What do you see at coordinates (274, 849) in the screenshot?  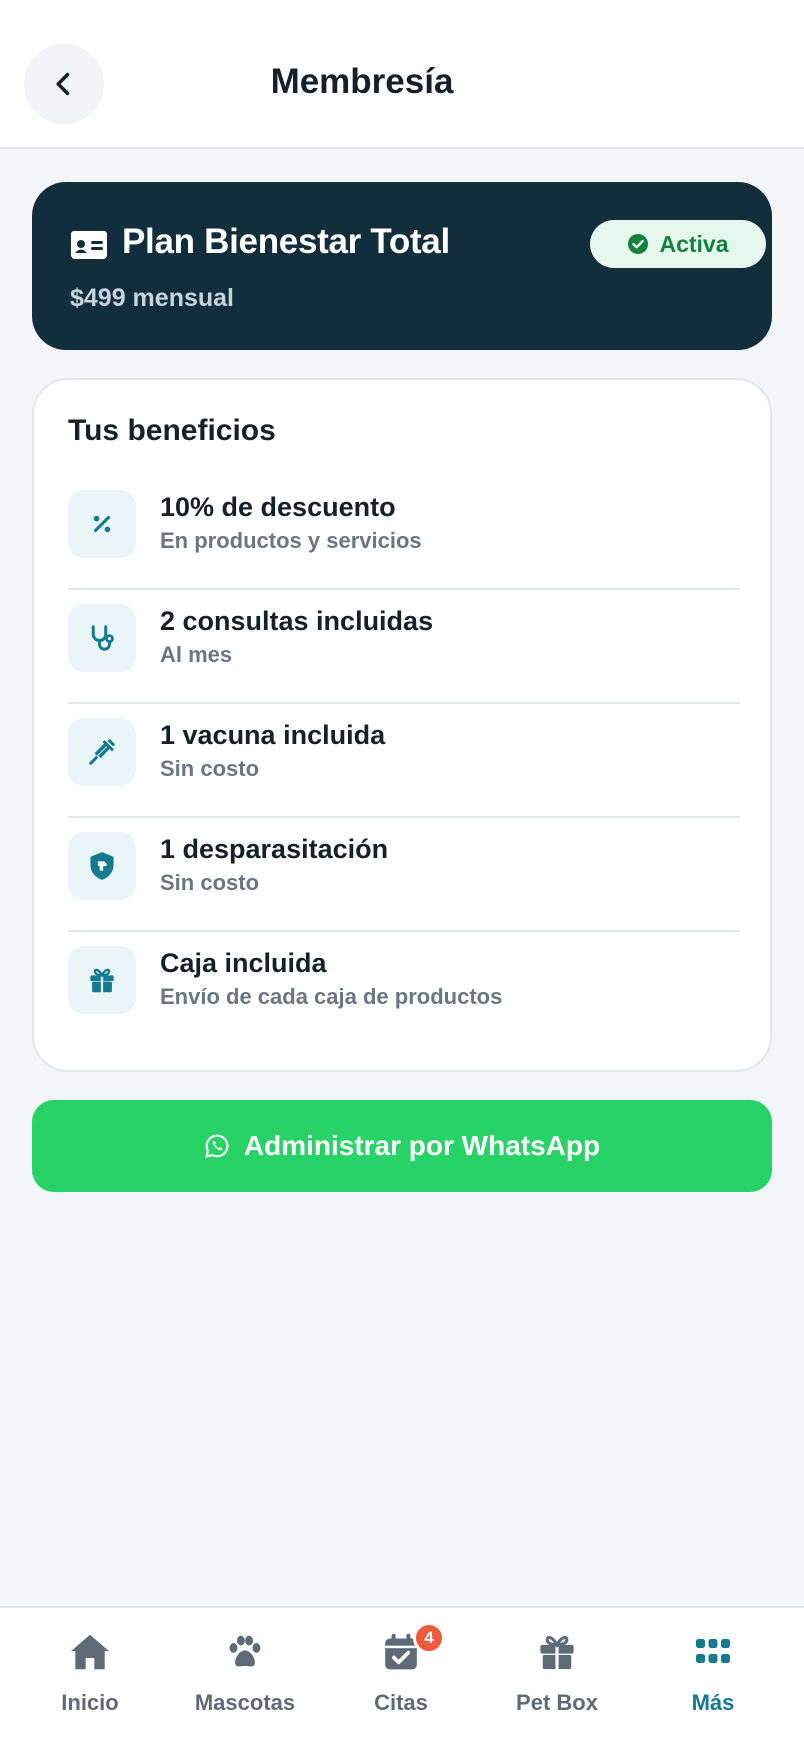 I see `benefit-title: 1 desparasitación` at bounding box center [274, 849].